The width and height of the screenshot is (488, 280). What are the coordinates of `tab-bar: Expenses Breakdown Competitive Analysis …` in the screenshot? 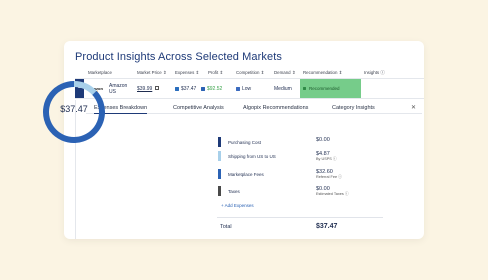 It's located at (254, 107).